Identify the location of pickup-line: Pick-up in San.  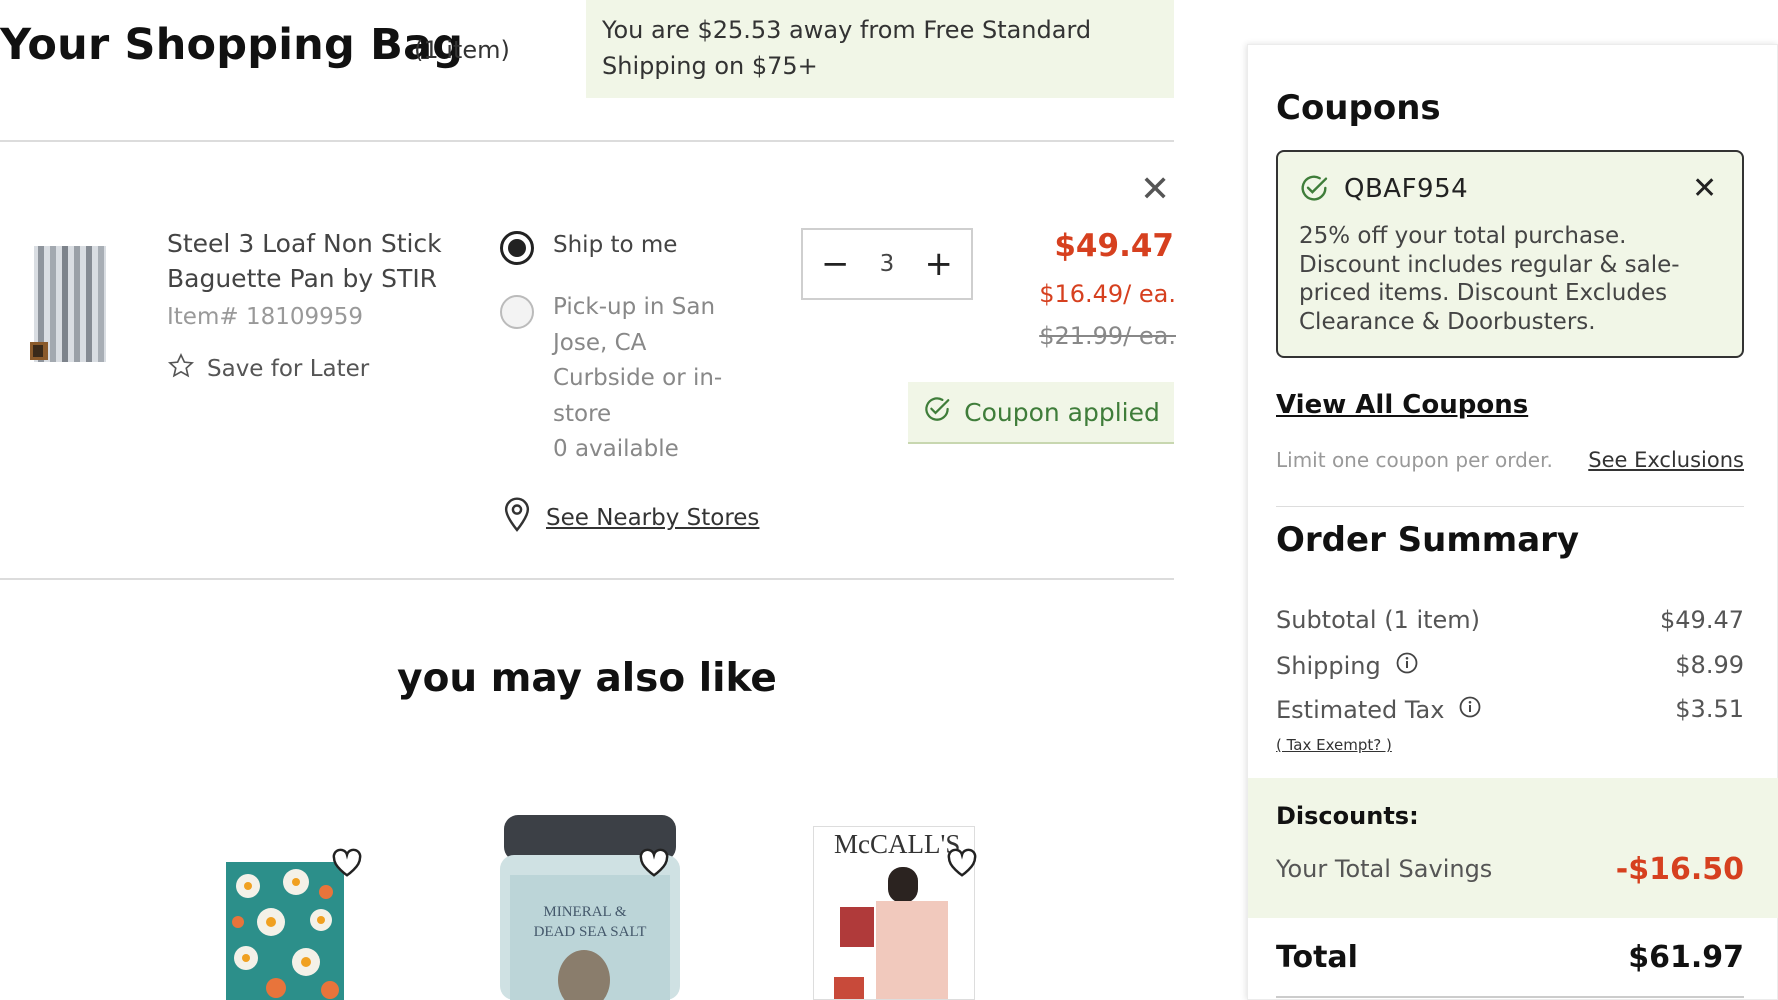
(634, 307).